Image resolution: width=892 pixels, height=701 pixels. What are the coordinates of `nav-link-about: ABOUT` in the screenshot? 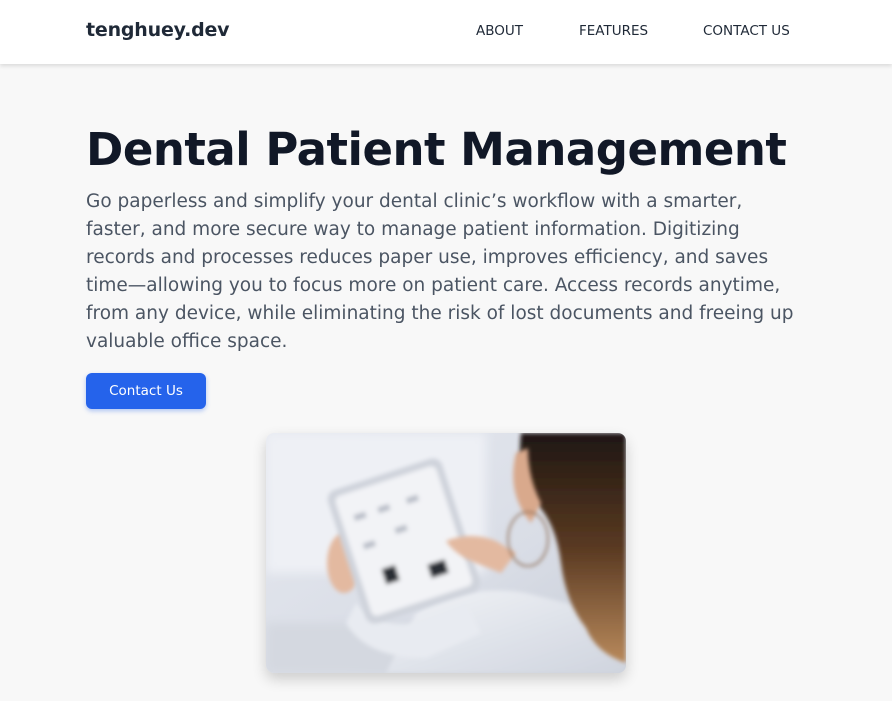 It's located at (499, 31).